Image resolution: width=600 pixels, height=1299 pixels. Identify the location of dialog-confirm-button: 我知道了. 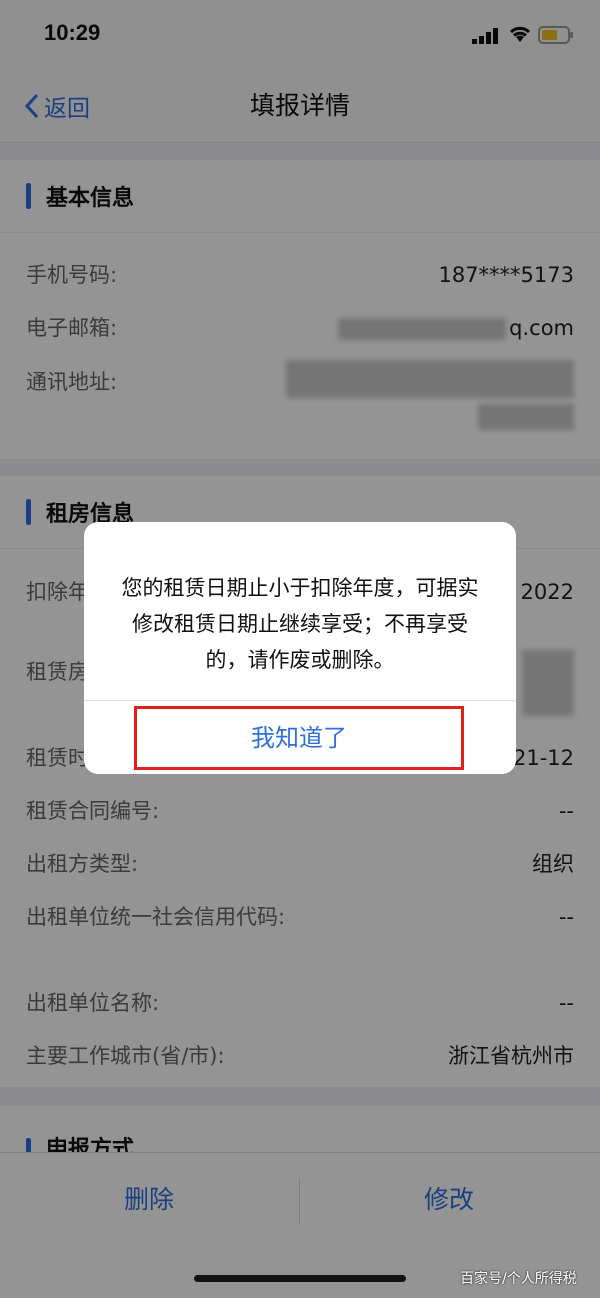
(299, 738).